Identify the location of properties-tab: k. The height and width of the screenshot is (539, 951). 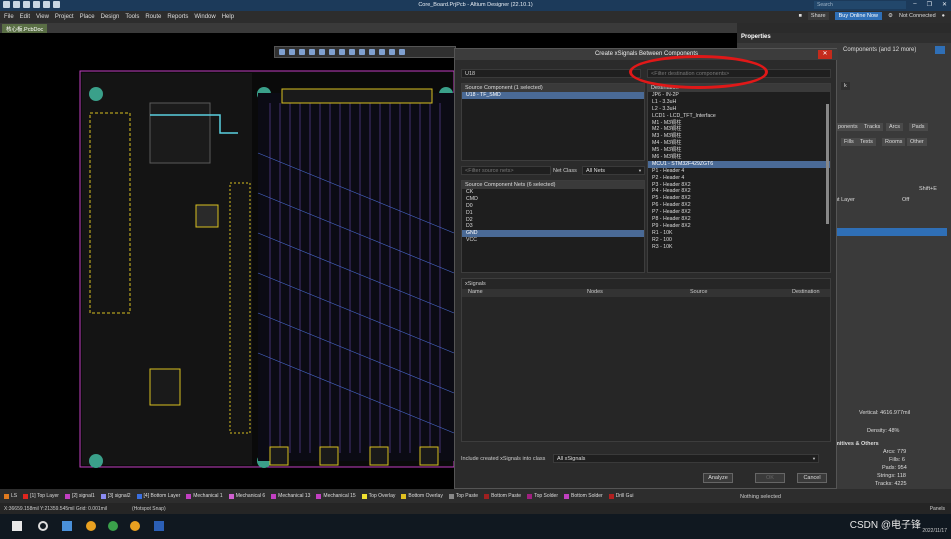
(845, 86).